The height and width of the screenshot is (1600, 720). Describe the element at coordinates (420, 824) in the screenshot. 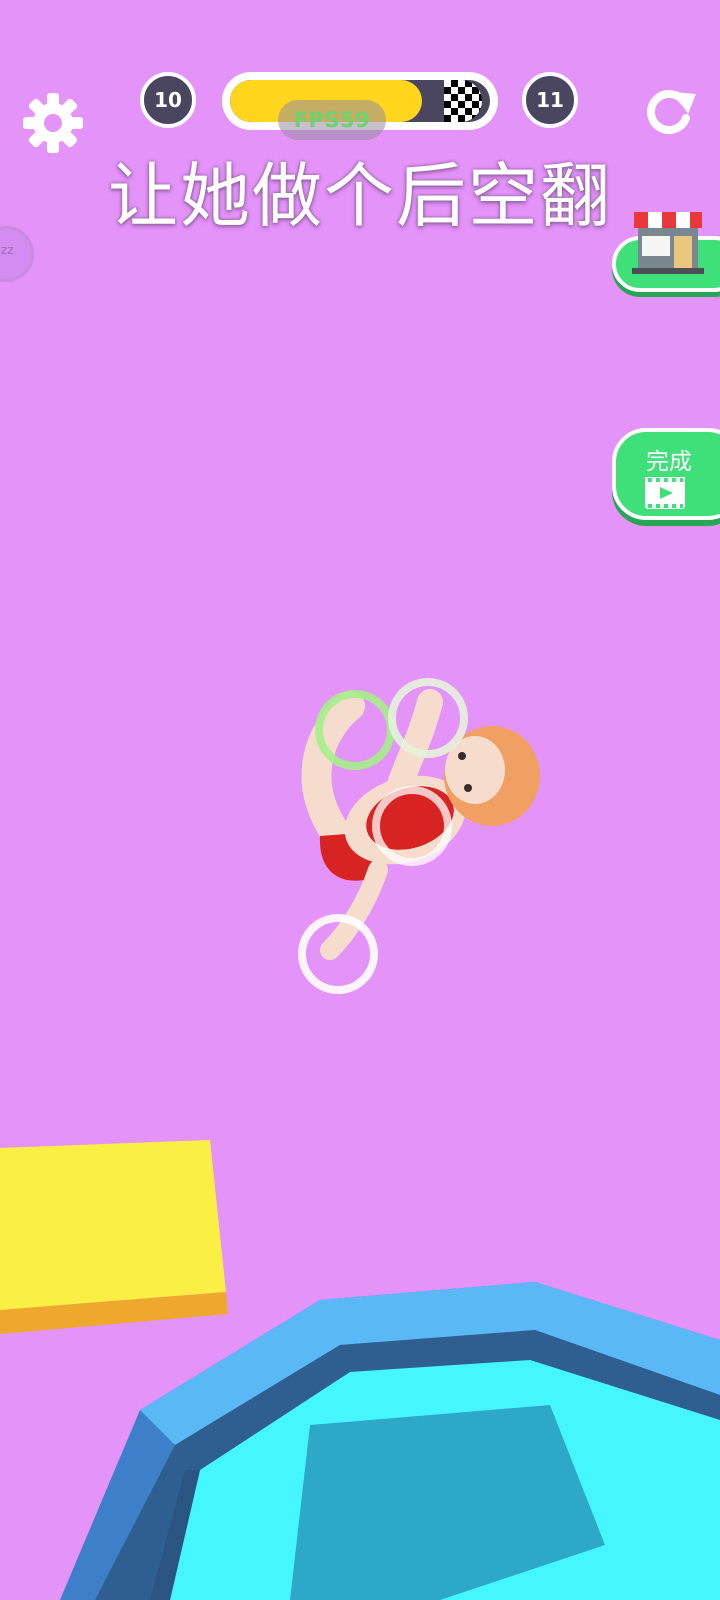

I see `character` at that location.